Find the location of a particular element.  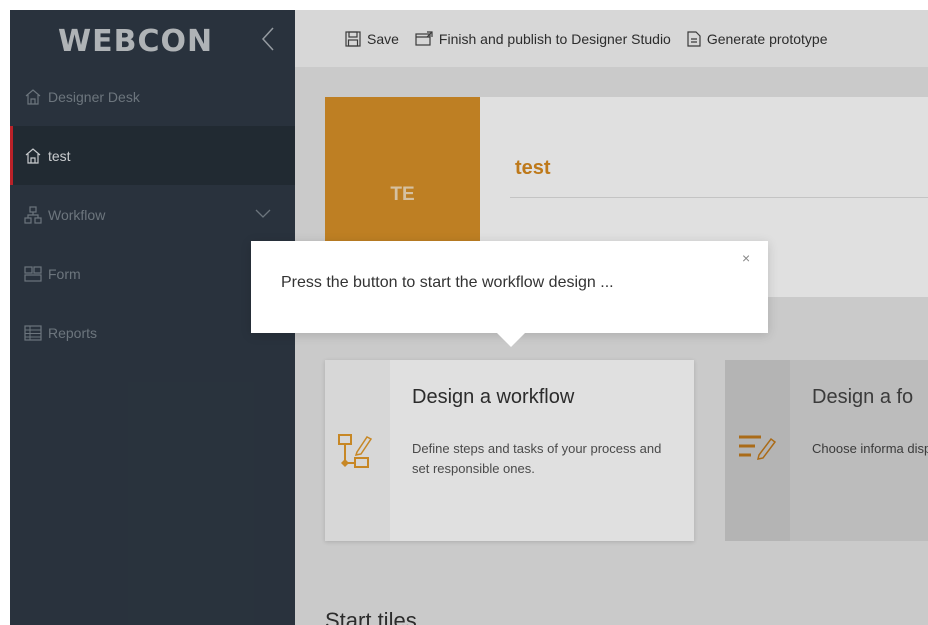

sidebar-item-label: Reports is located at coordinates (73, 332).